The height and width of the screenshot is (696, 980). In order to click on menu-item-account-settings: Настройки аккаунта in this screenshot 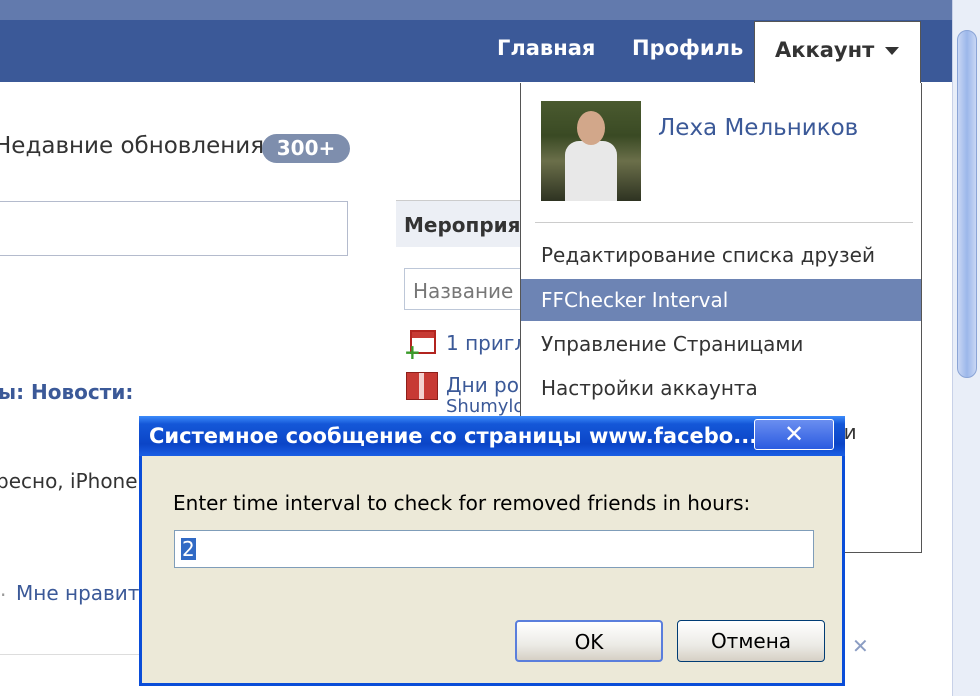, I will do `click(721, 388)`.